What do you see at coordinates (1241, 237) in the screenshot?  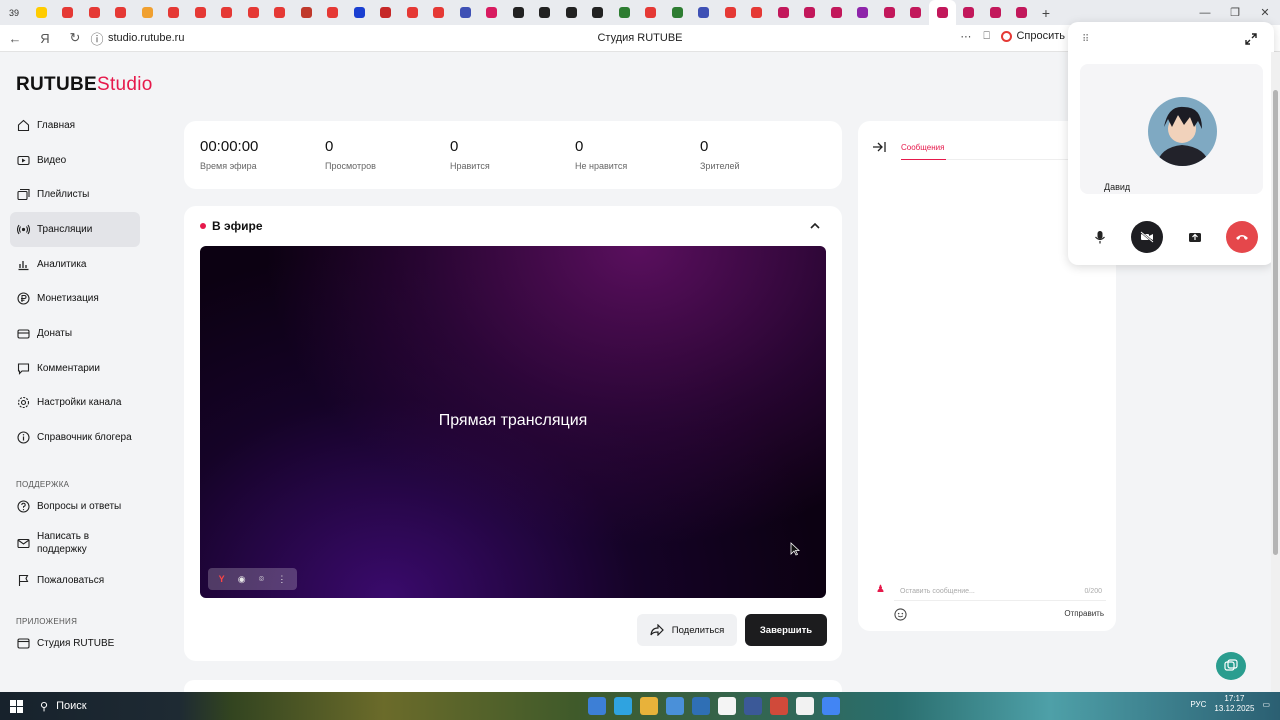 I see `hang-up-button` at bounding box center [1241, 237].